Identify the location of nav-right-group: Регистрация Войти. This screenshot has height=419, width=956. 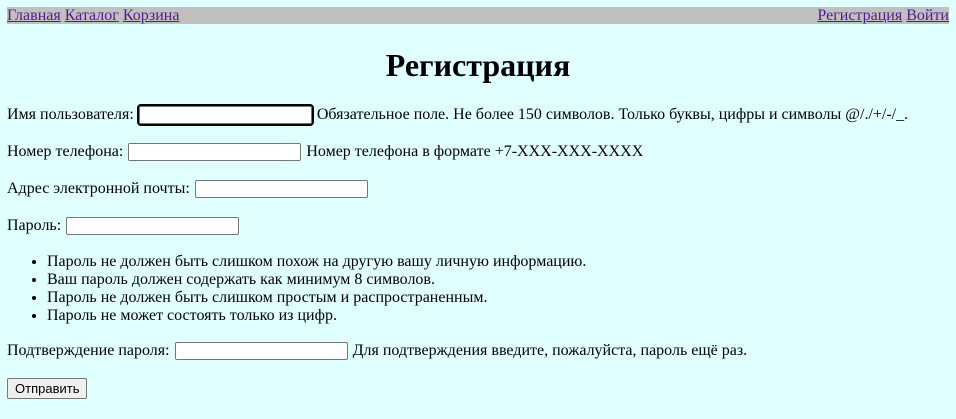
(883, 15).